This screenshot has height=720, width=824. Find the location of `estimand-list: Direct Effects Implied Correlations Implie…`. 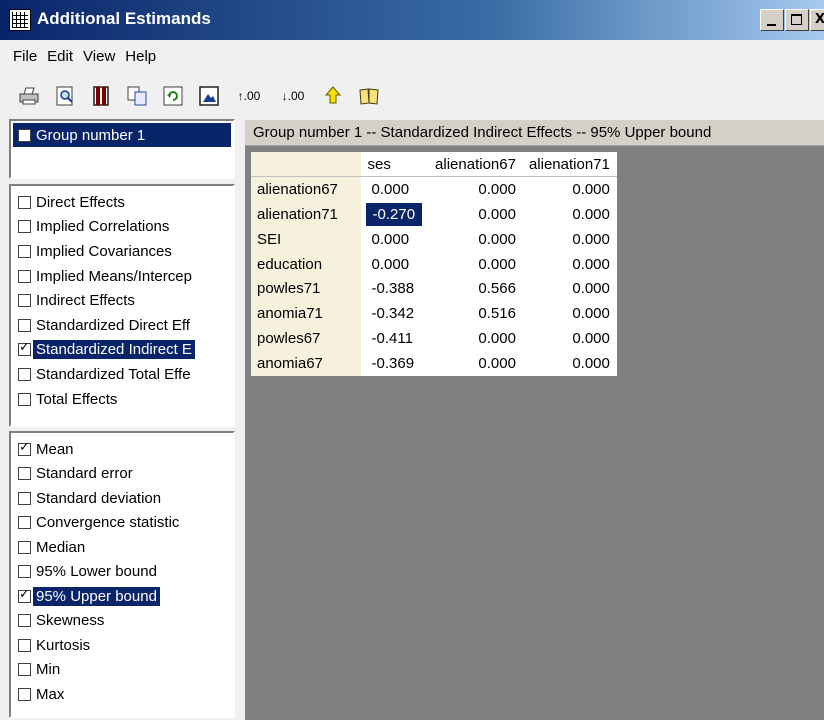

estimand-list: Direct Effects Implied Correlations Implie… is located at coordinates (122, 305).